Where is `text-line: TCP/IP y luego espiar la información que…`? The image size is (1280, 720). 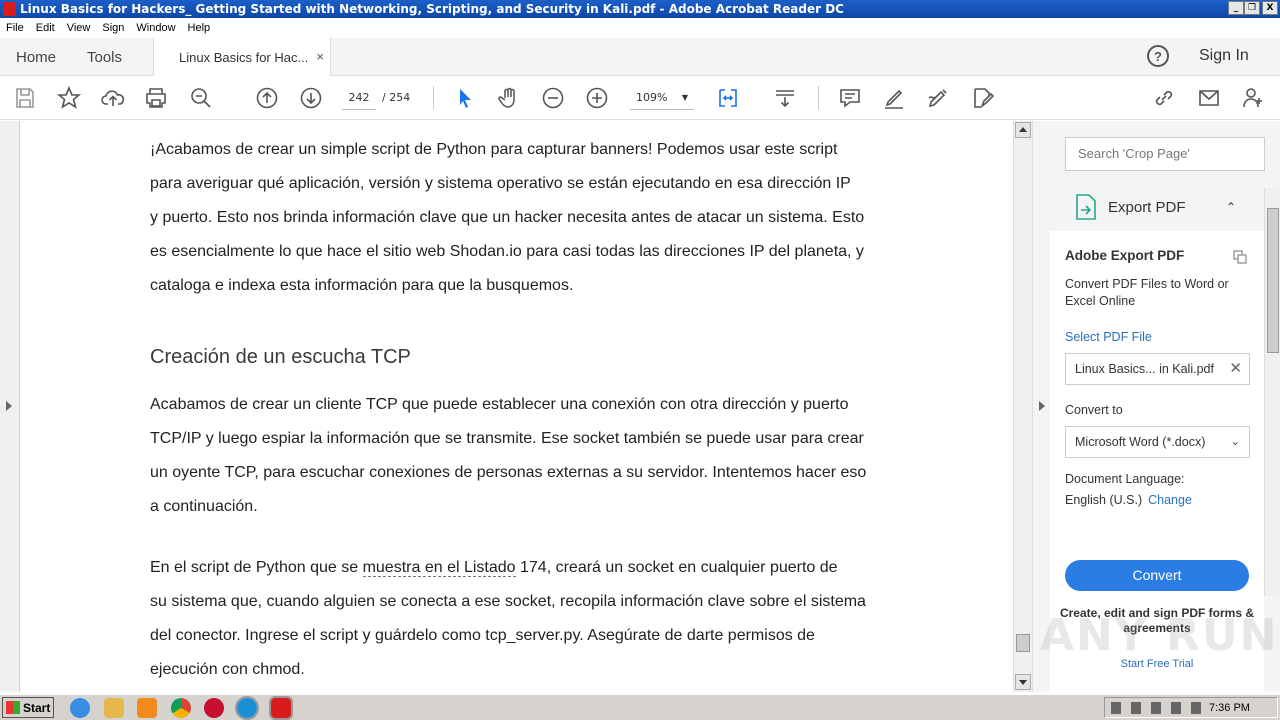 text-line: TCP/IP y luego espiar la información que… is located at coordinates (507, 438).